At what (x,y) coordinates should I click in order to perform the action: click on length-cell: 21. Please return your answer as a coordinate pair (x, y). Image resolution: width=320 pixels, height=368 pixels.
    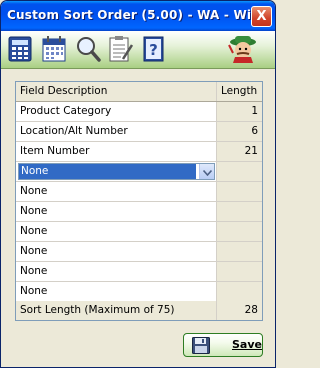
    Looking at the image, I should click on (239, 151).